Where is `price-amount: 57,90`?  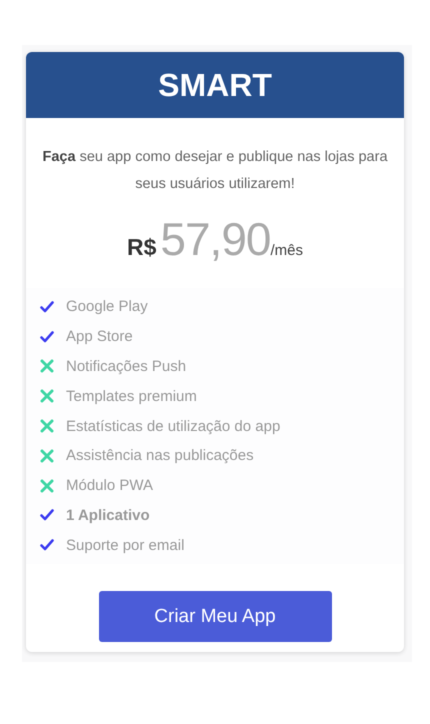
price-amount: 57,90 is located at coordinates (215, 239).